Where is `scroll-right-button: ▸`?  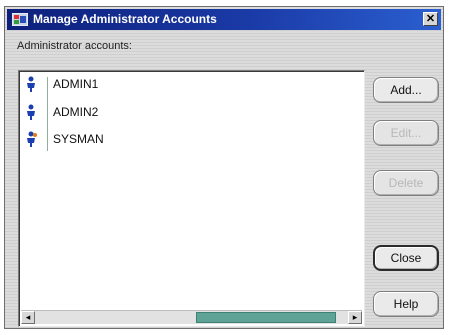 scroll-right-button: ▸ is located at coordinates (355, 317).